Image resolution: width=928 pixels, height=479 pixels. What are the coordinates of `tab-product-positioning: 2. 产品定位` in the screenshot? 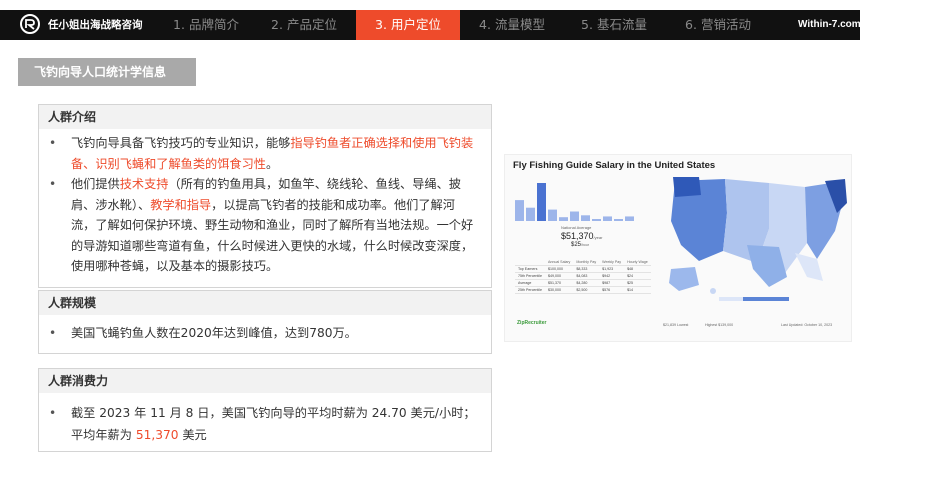 It's located at (304, 25).